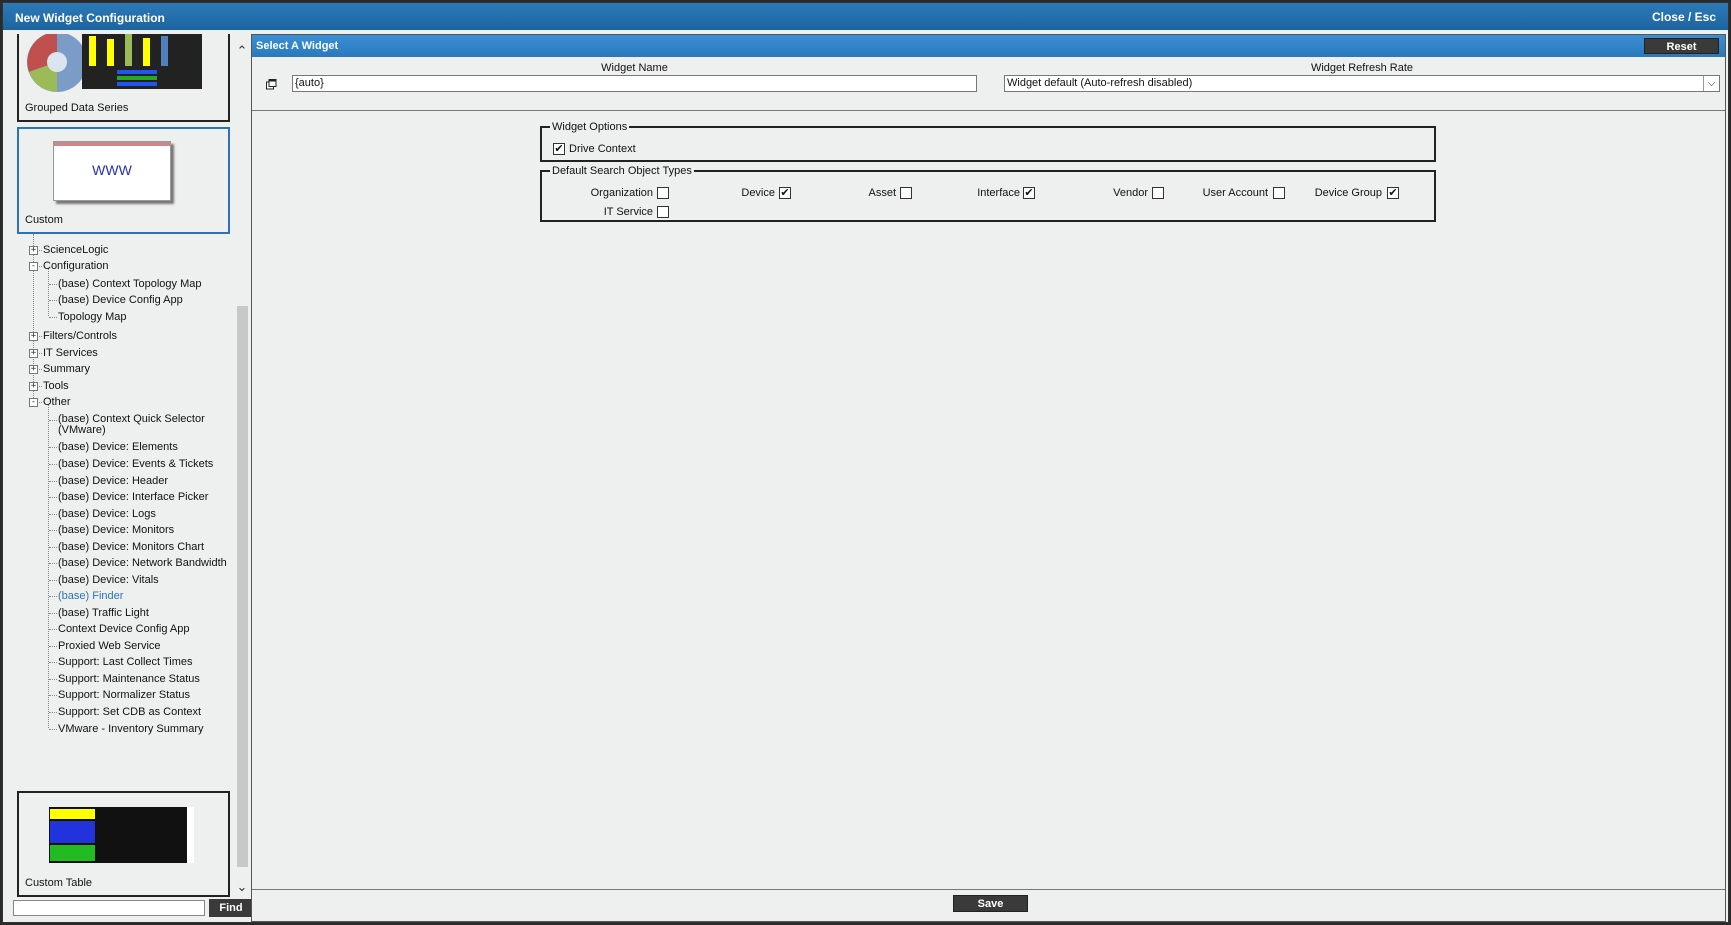 The image size is (1731, 925). Describe the element at coordinates (271, 84) in the screenshot. I see `popout-icon` at that location.